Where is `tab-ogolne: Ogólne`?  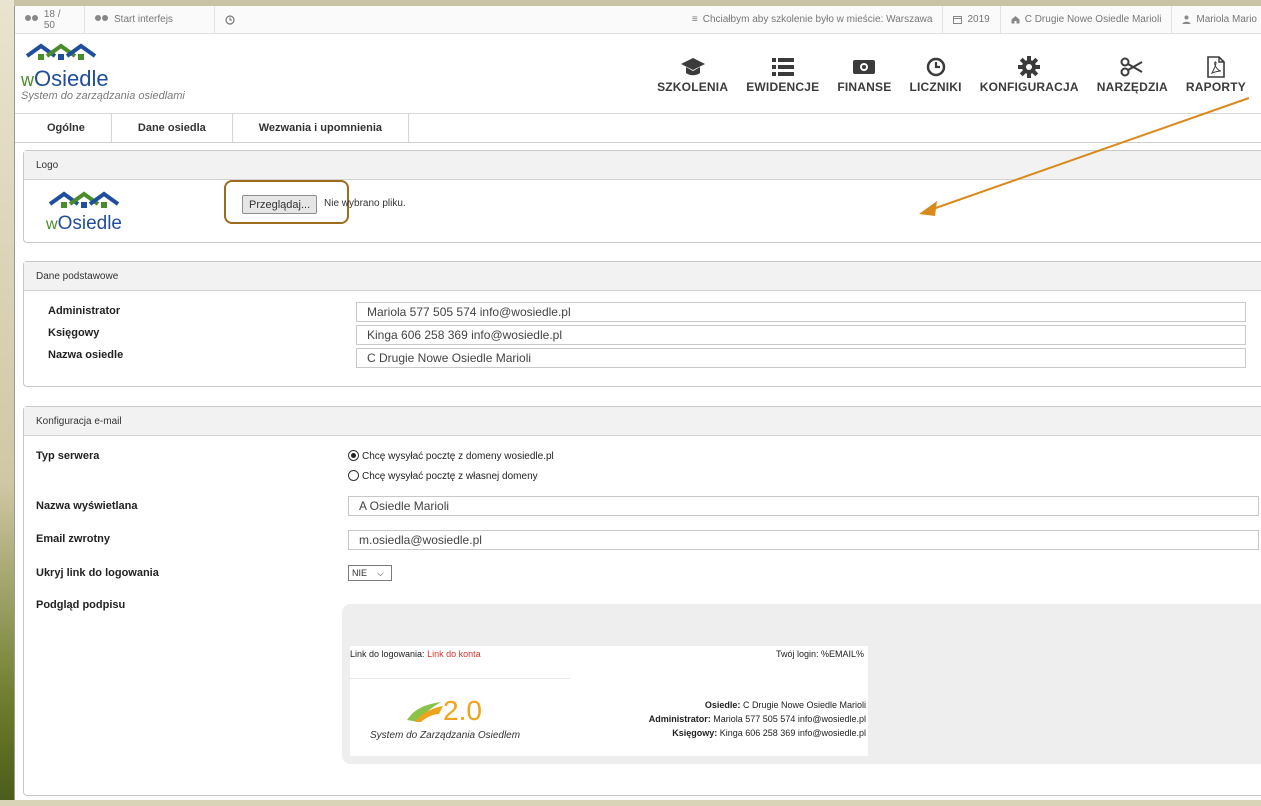
tab-ogolne: Ogólne is located at coordinates (63, 128).